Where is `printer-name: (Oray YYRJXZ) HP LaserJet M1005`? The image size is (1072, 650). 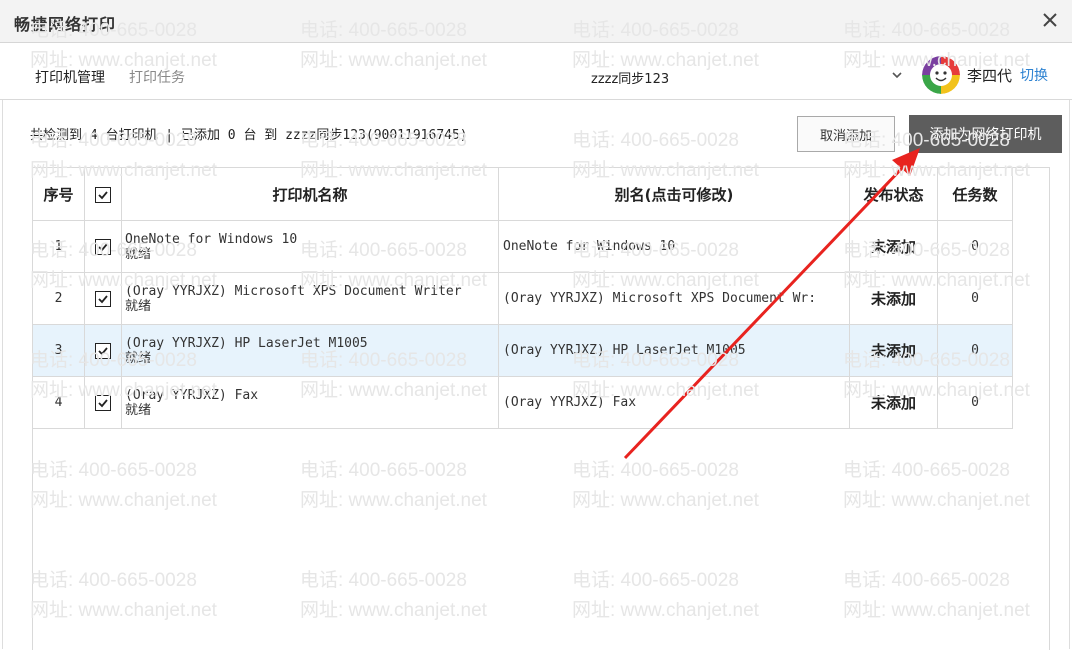 printer-name: (Oray YYRJXZ) HP LaserJet M1005 is located at coordinates (246, 343).